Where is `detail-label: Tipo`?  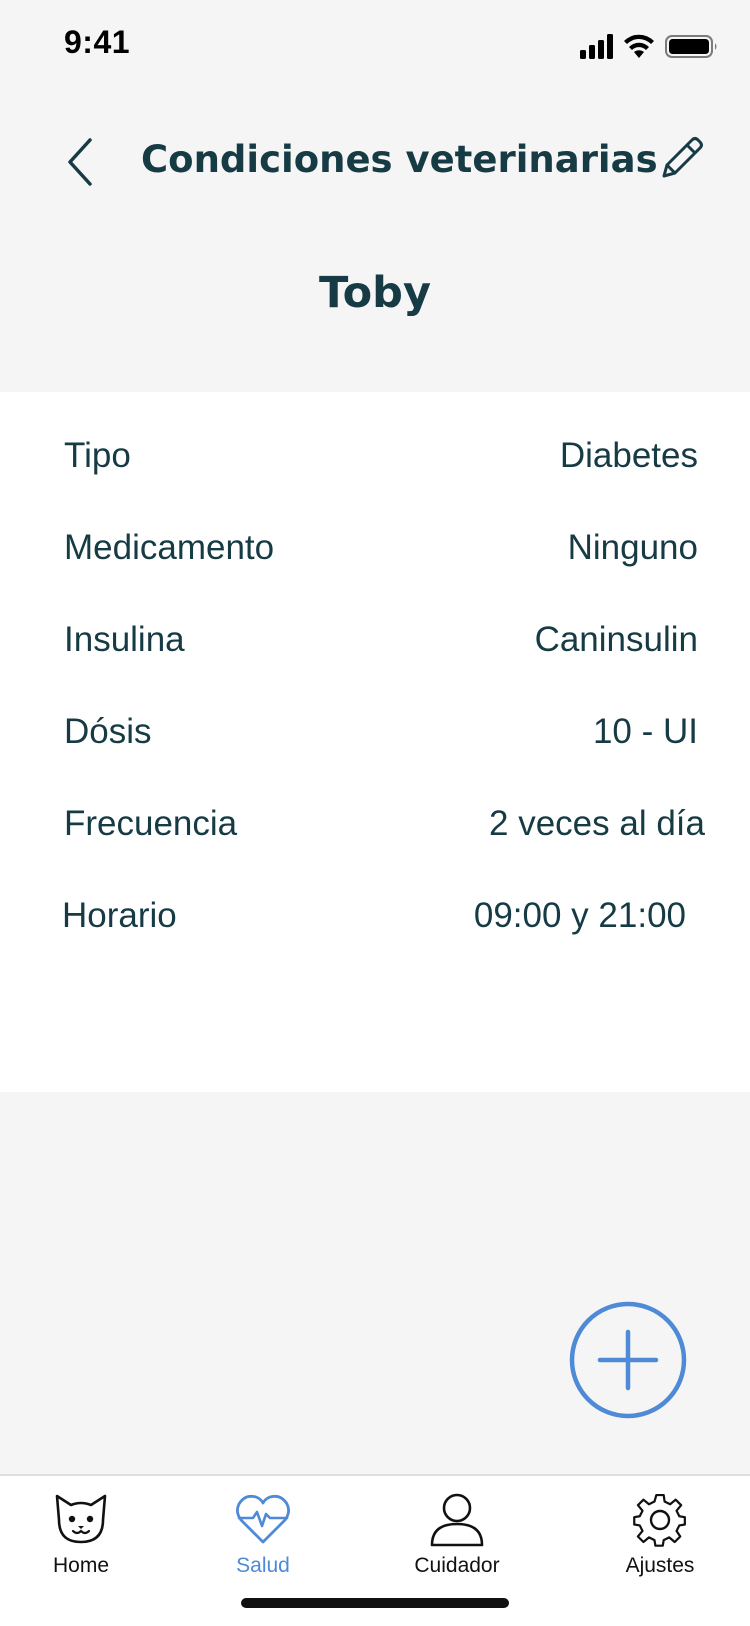 detail-label: Tipo is located at coordinates (97, 455).